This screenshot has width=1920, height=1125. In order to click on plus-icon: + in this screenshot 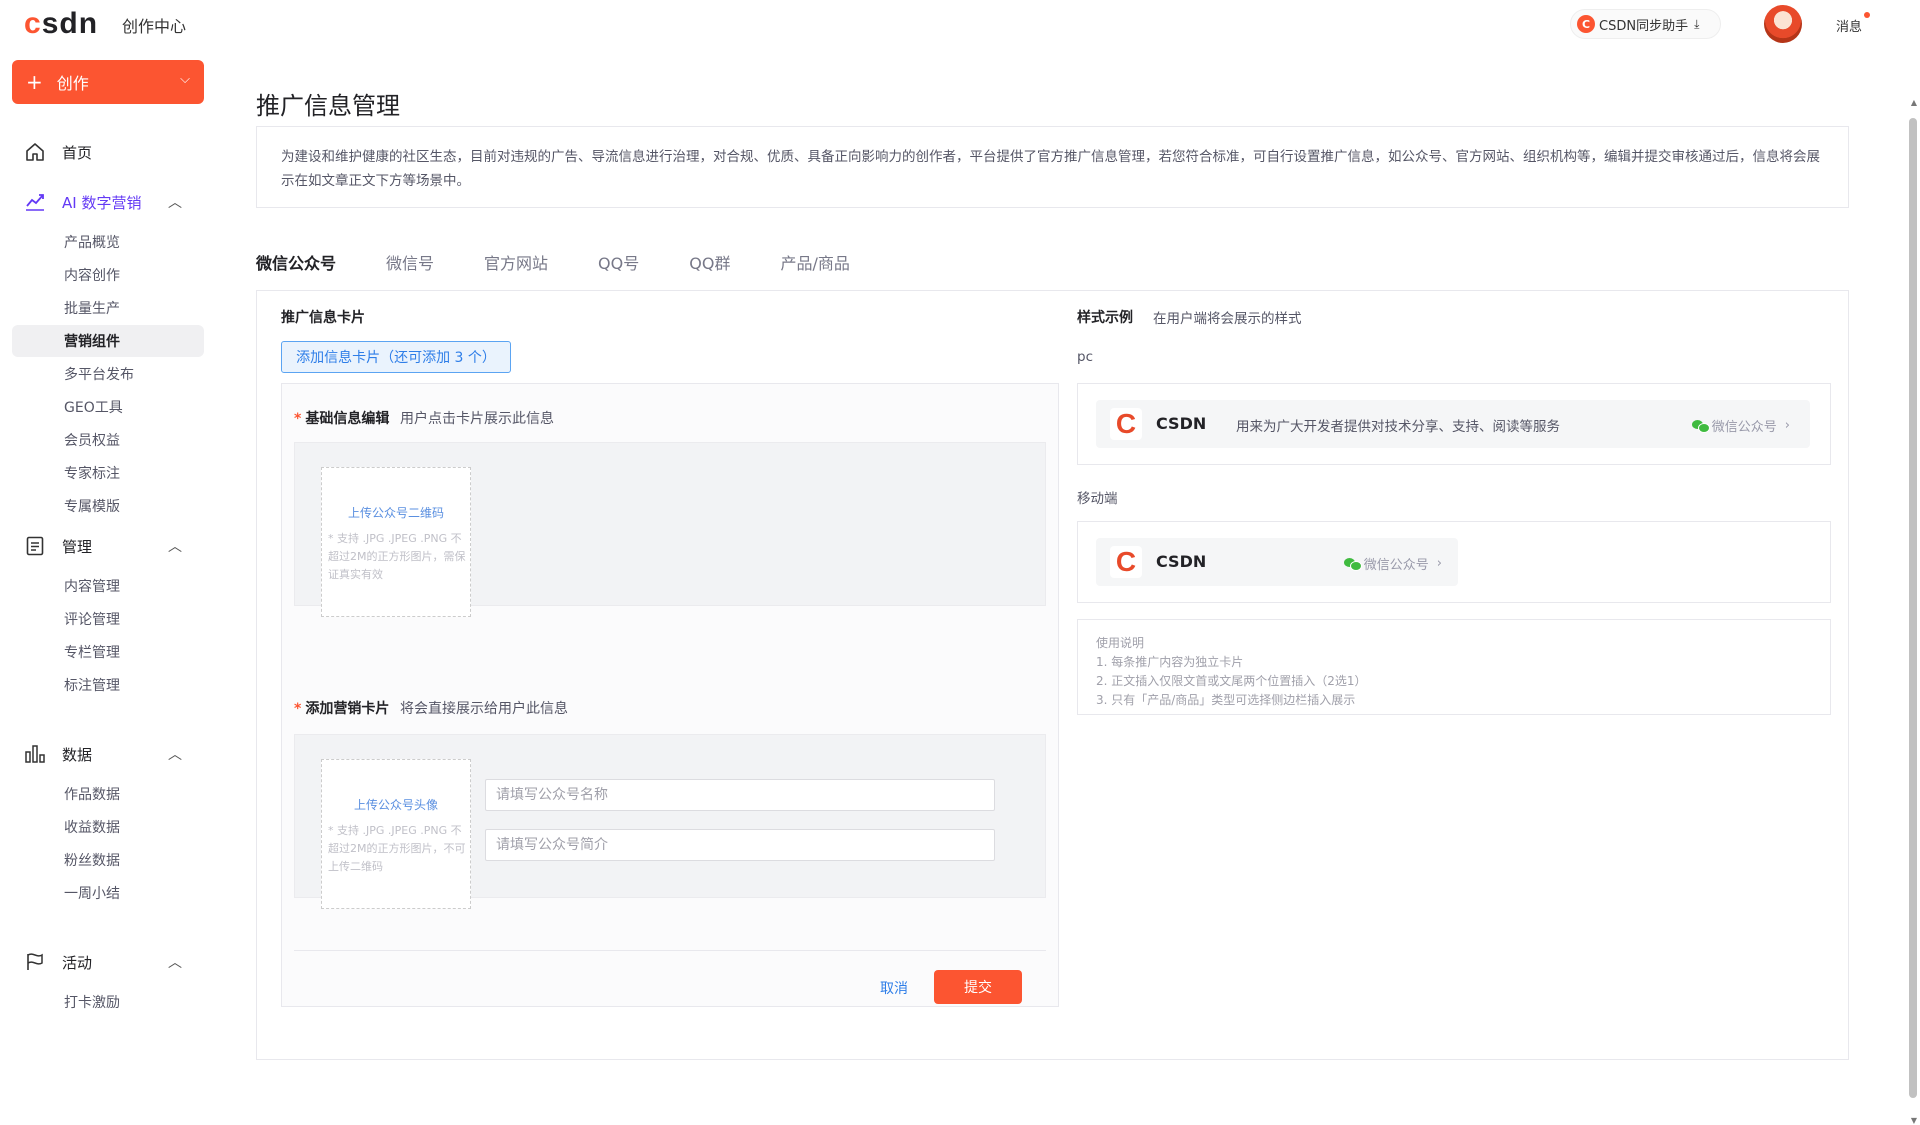, I will do `click(34, 82)`.